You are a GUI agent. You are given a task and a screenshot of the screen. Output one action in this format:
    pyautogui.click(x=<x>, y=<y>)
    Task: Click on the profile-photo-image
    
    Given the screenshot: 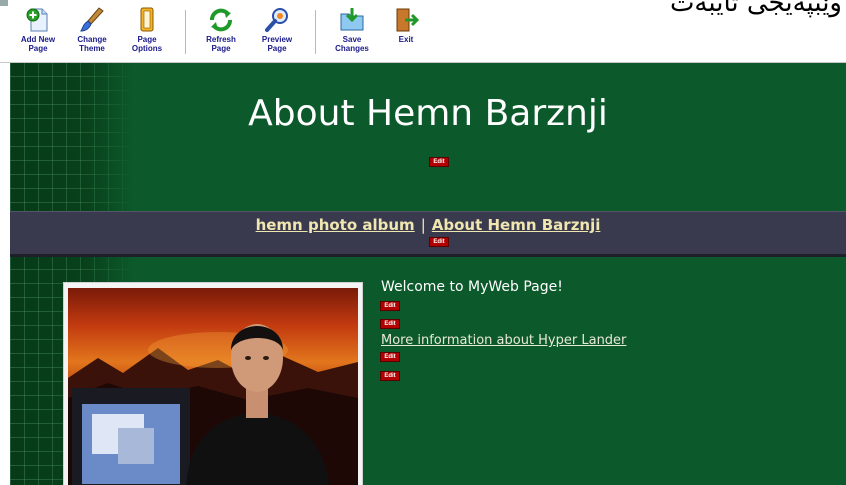 What is the action you would take?
    pyautogui.click(x=213, y=386)
    